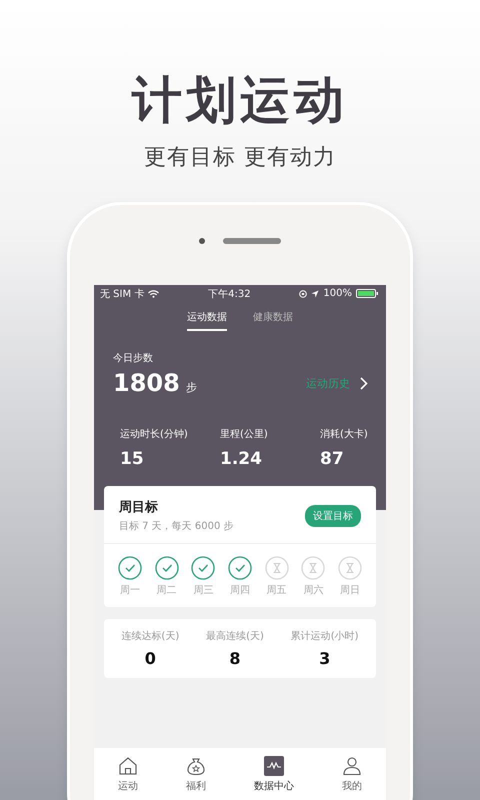 The image size is (480, 800). What do you see at coordinates (196, 766) in the screenshot?
I see `money-bag-icon` at bounding box center [196, 766].